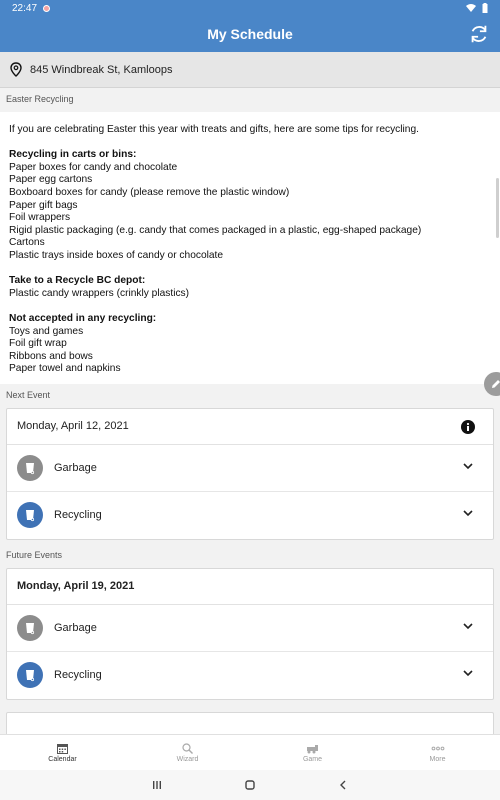 The height and width of the screenshot is (800, 500). I want to click on pencil-icon, so click(496, 384).